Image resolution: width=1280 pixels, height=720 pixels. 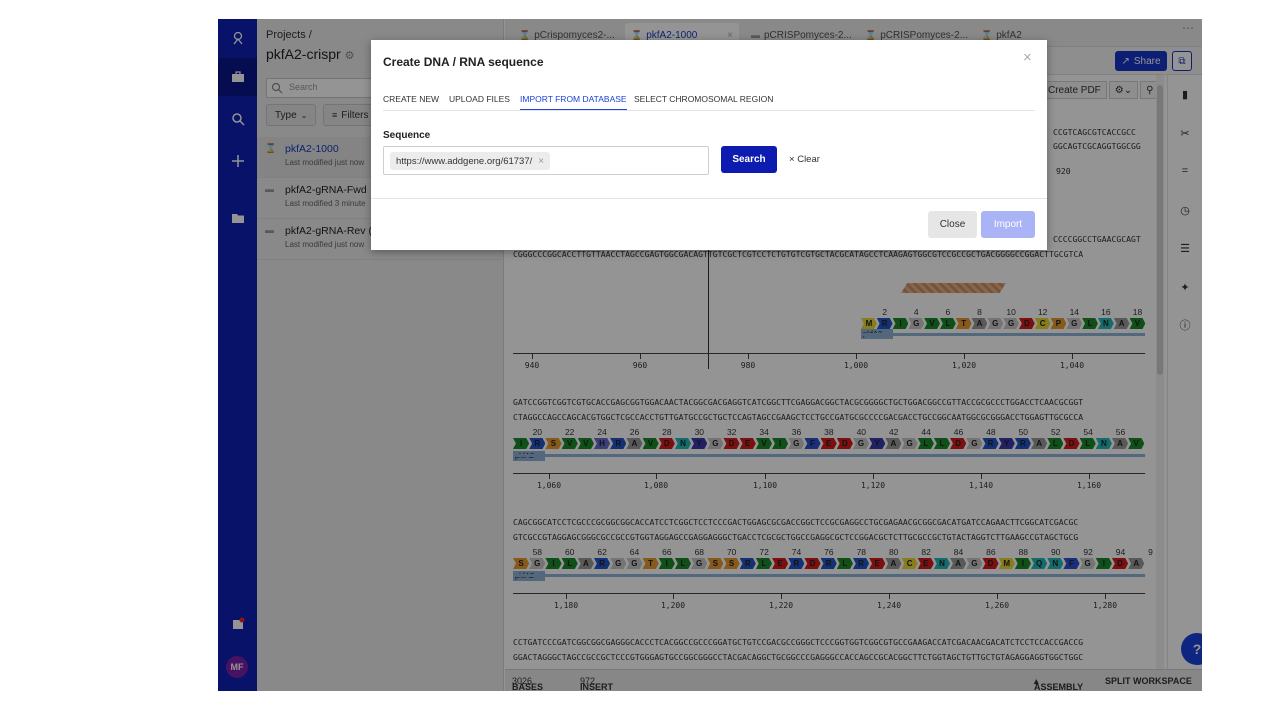 I want to click on filters-button: ≡ Filters, so click(x=350, y=115).